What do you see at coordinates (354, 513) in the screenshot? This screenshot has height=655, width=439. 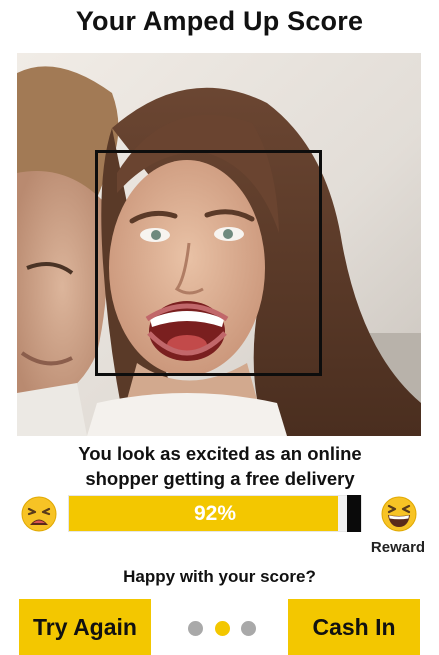 I see `reward-threshold-marker` at bounding box center [354, 513].